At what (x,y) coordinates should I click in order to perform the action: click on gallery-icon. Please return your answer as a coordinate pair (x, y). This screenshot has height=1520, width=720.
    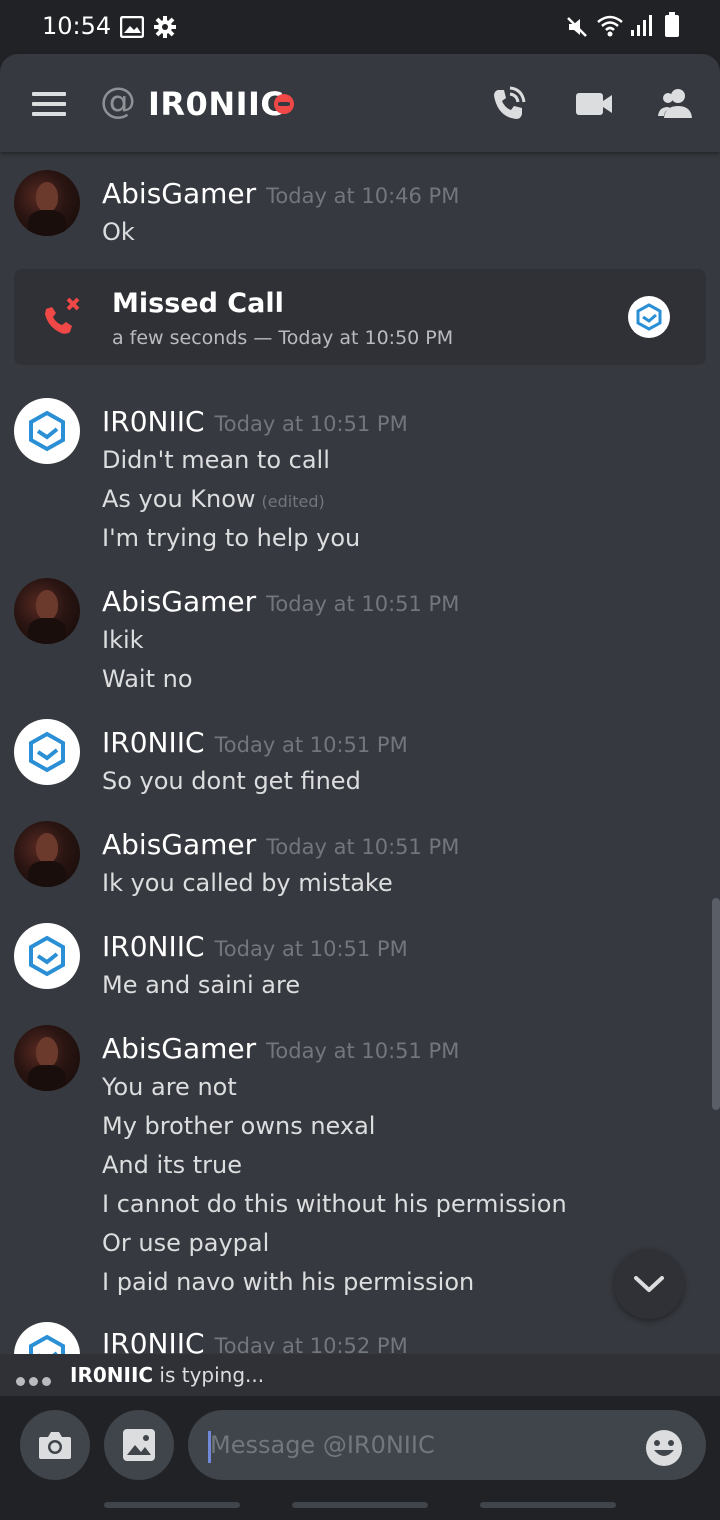
    Looking at the image, I should click on (132, 27).